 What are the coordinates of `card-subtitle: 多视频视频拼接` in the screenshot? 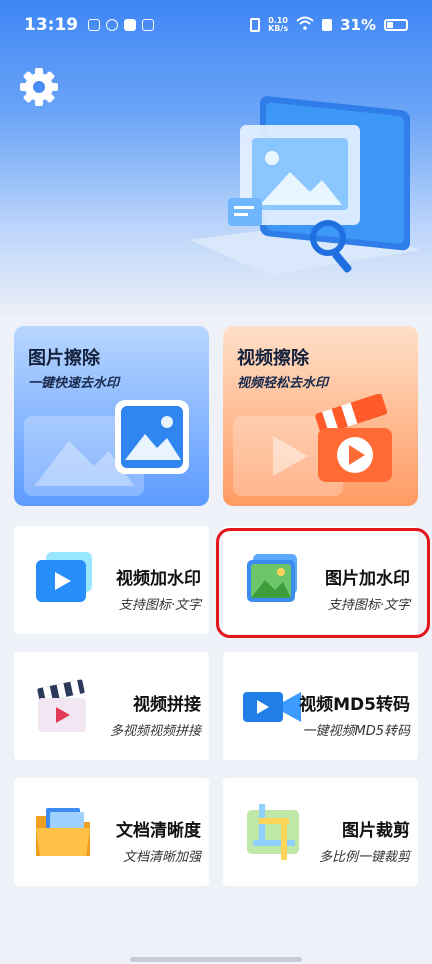 It's located at (155, 731).